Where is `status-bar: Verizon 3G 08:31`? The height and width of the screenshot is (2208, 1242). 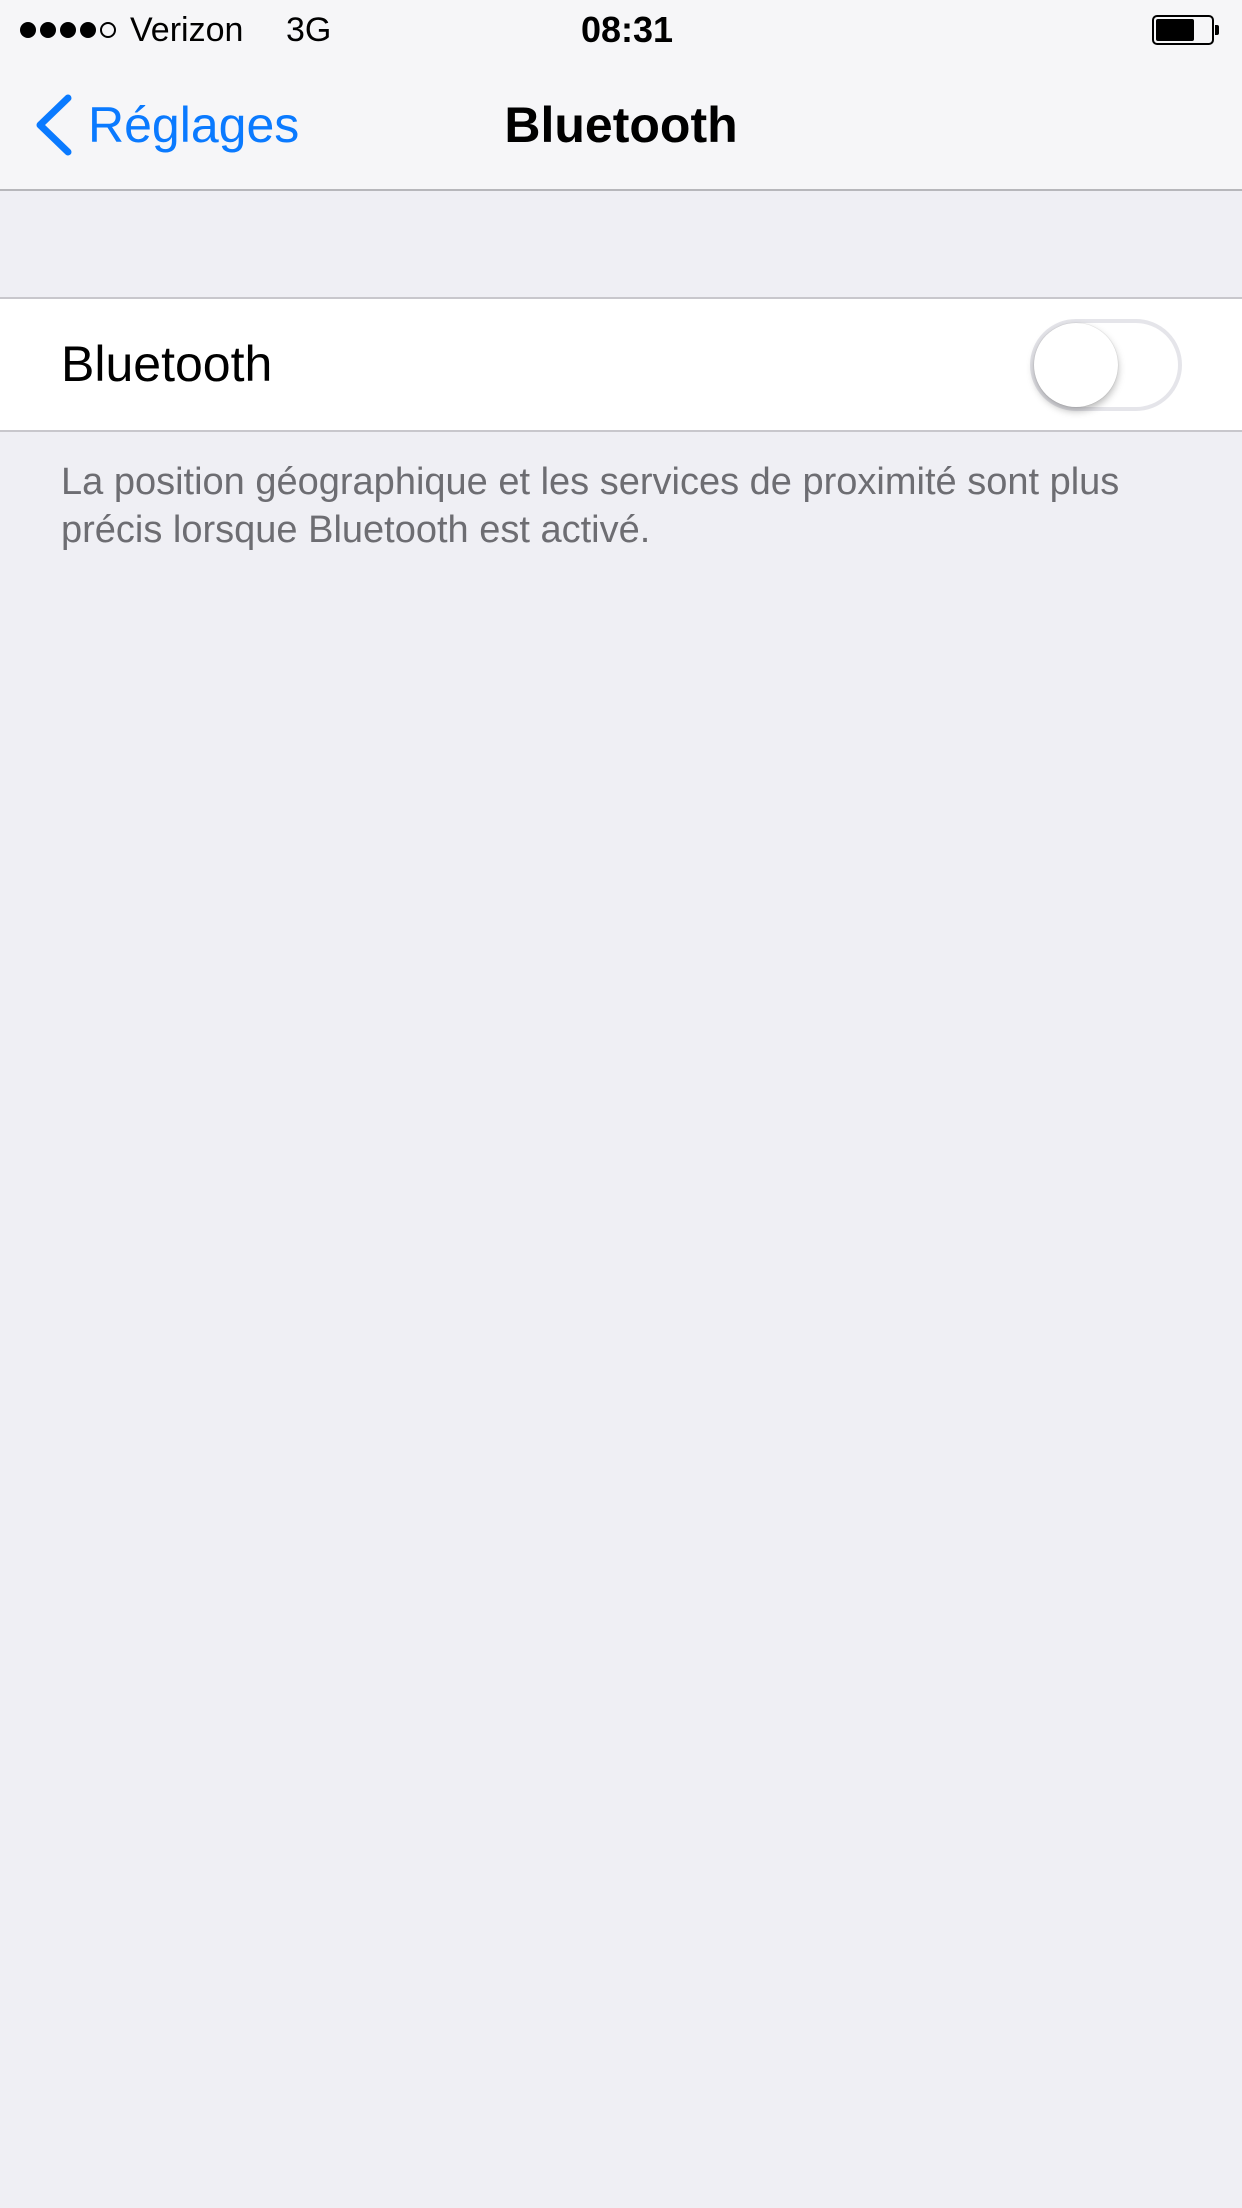
status-bar: Verizon 3G 08:31 is located at coordinates (621, 30).